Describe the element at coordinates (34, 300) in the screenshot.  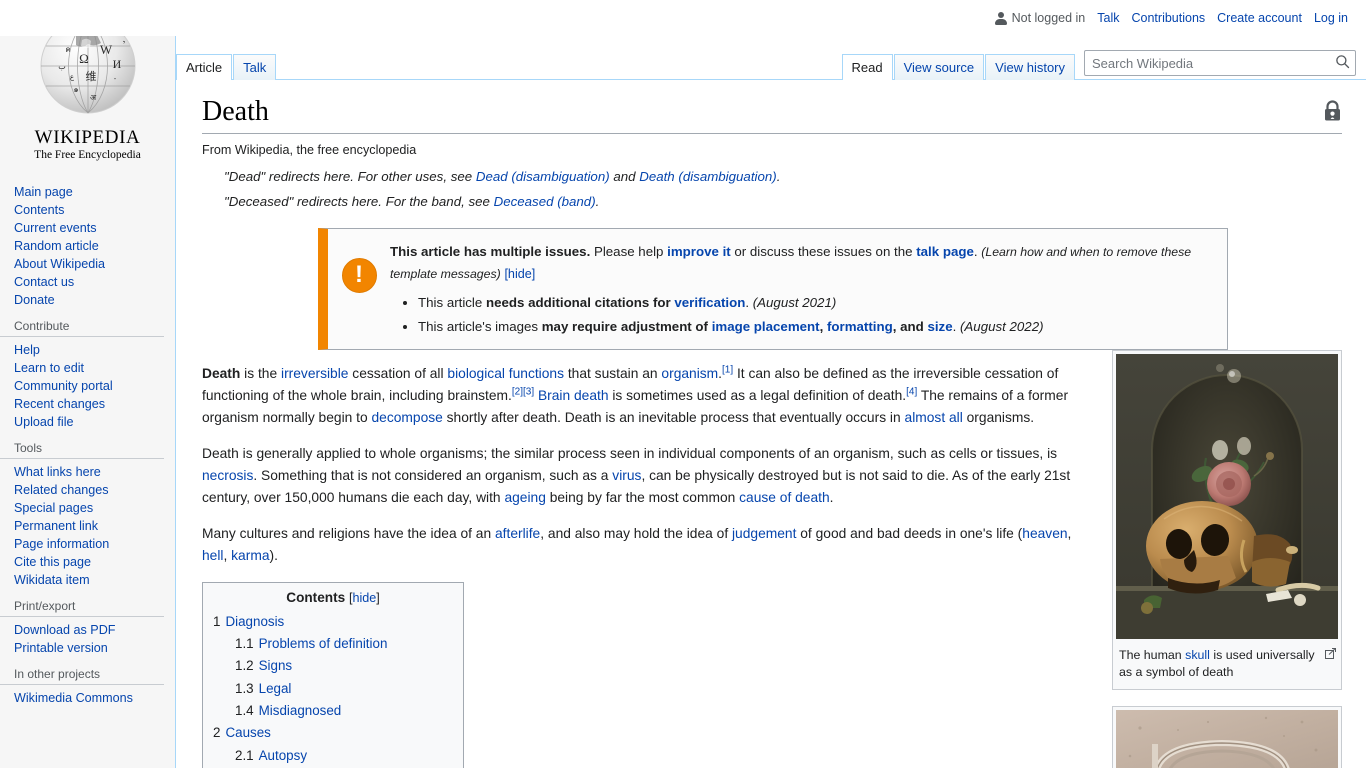
I see `sidebar-link-donate: Donate` at that location.